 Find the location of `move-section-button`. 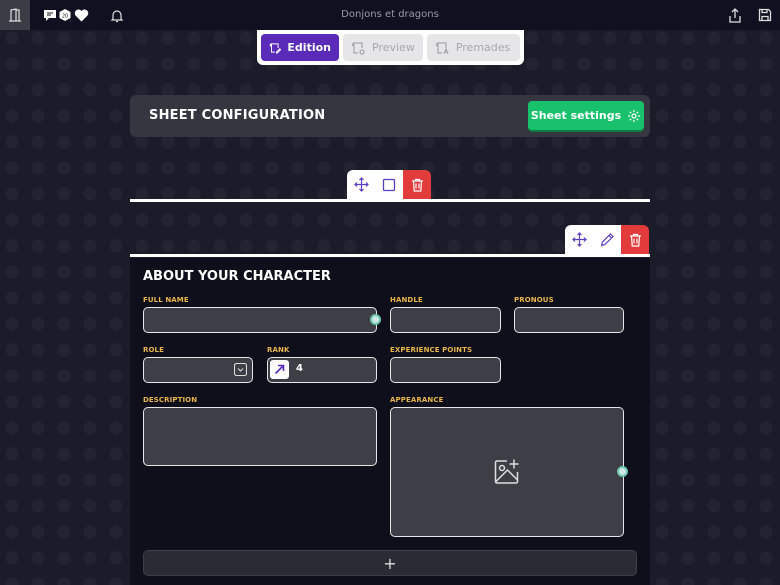

move-section-button is located at coordinates (579, 239).